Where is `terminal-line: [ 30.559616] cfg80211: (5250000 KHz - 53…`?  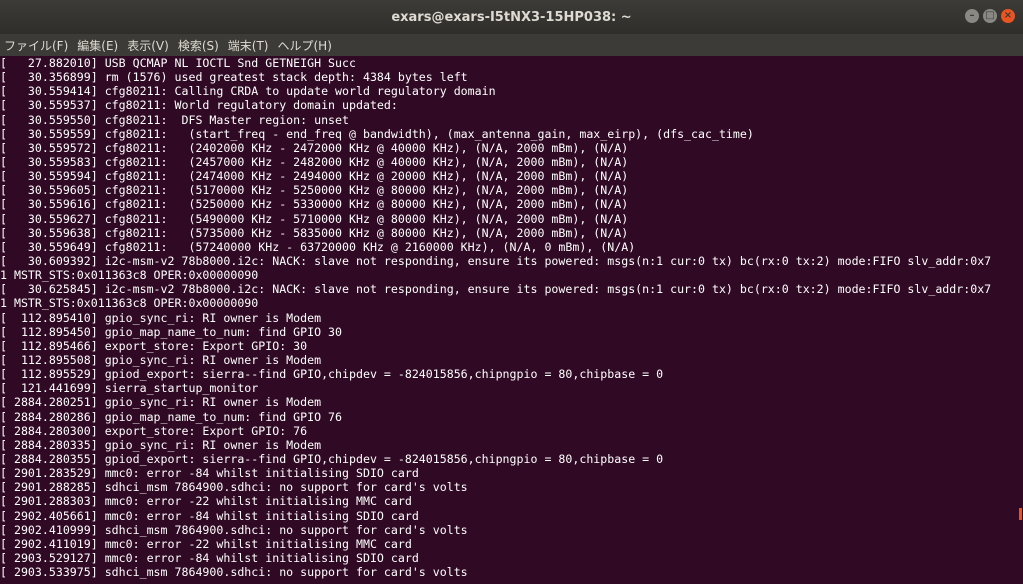
terminal-line: [ 30.559616] cfg80211: (5250000 KHz - 53… is located at coordinates (314, 204).